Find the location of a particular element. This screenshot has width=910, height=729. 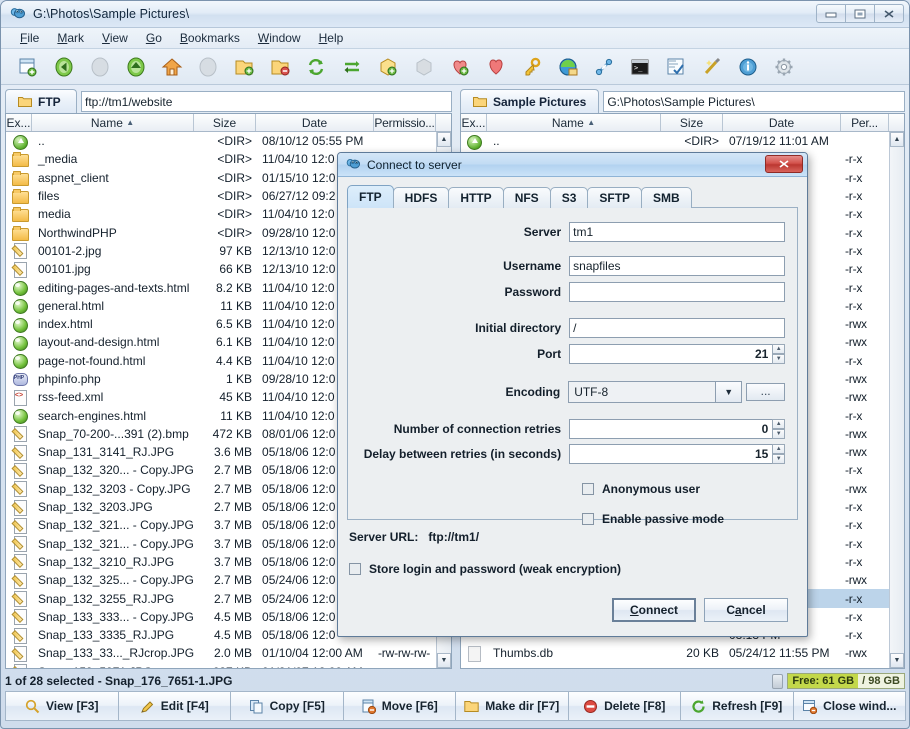

username-input: snapfiles is located at coordinates (677, 266).